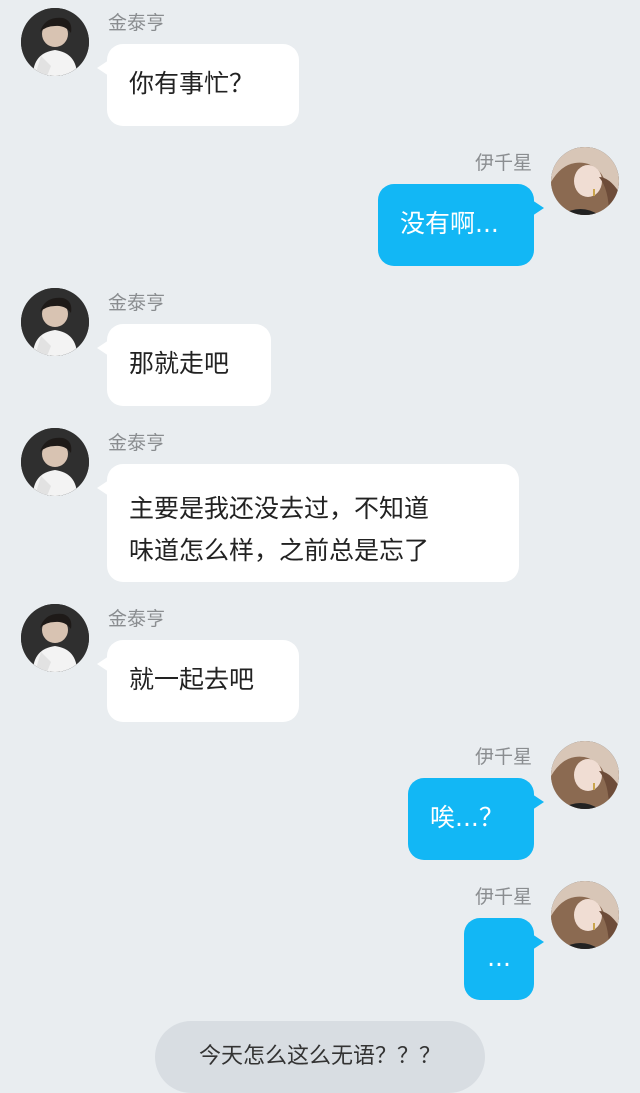  I want to click on message-text-line: 主要是我还没去过，不知道, so click(279, 508).